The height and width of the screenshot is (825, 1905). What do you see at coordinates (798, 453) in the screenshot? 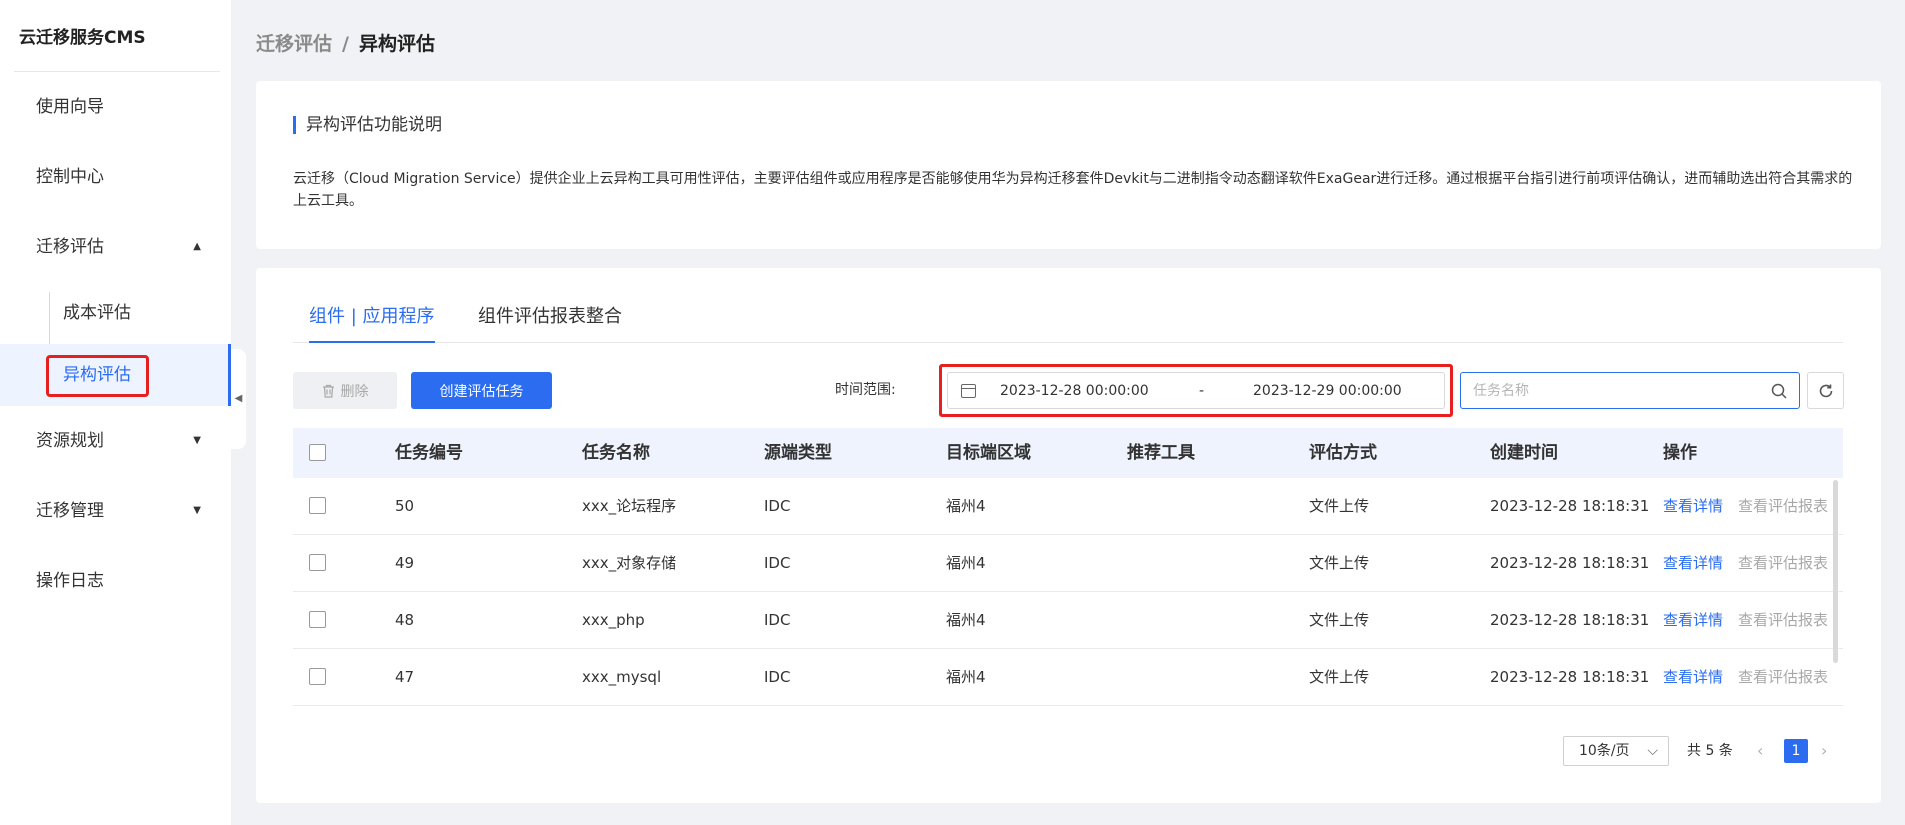
I see `column-header: 源端类型` at bounding box center [798, 453].